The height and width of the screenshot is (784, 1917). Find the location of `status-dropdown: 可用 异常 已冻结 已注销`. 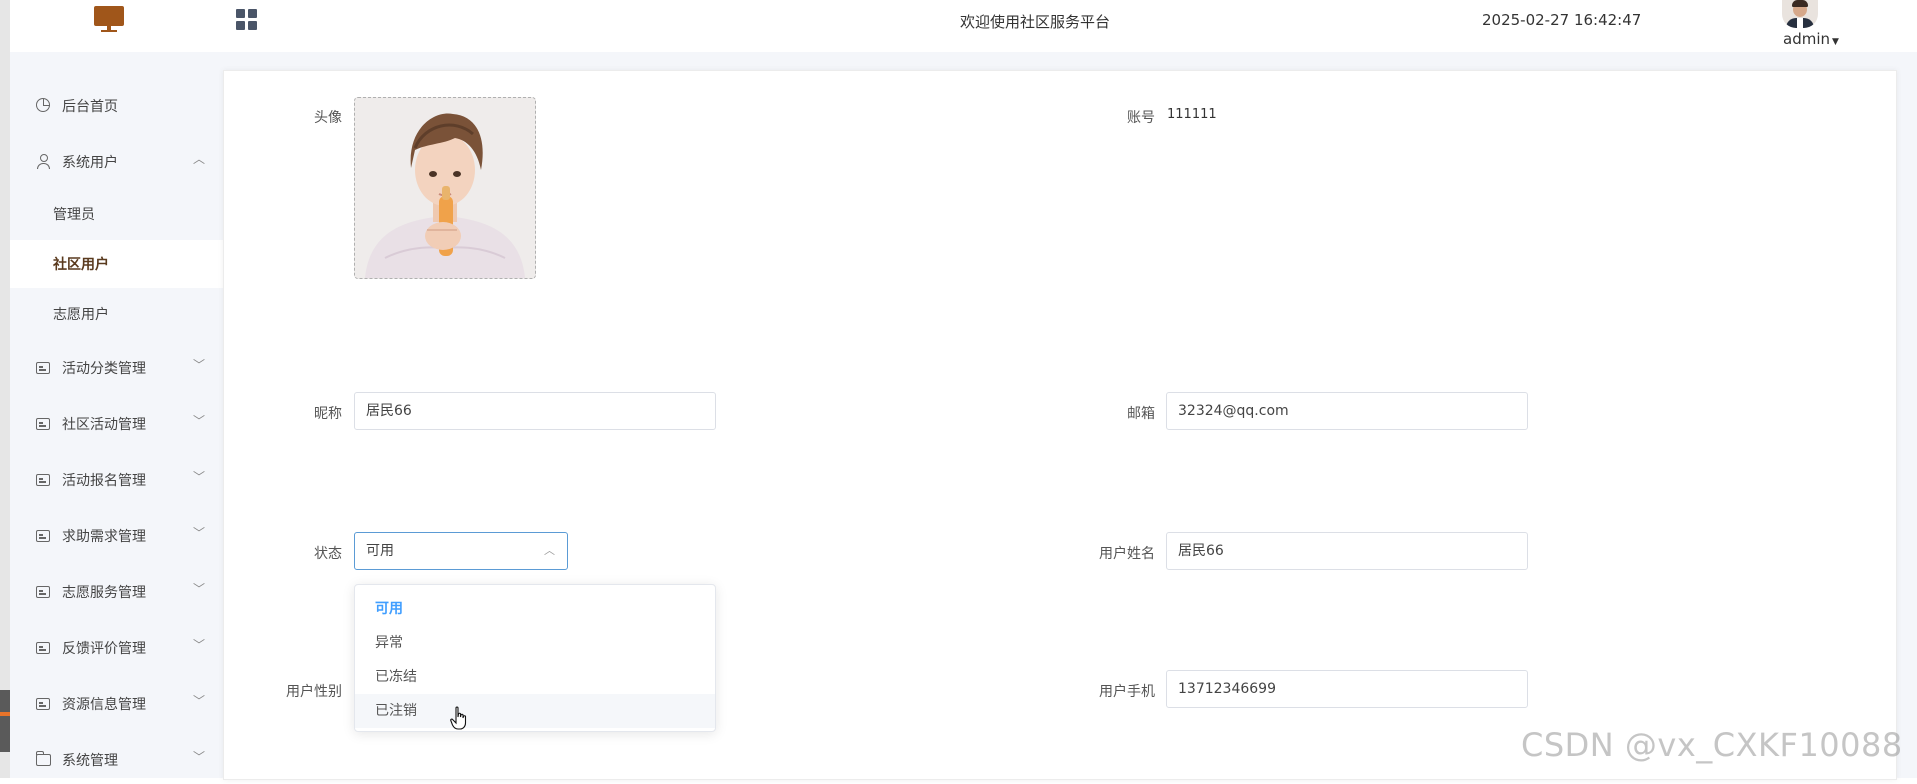

status-dropdown: 可用 异常 已冻结 已注销 is located at coordinates (535, 658).